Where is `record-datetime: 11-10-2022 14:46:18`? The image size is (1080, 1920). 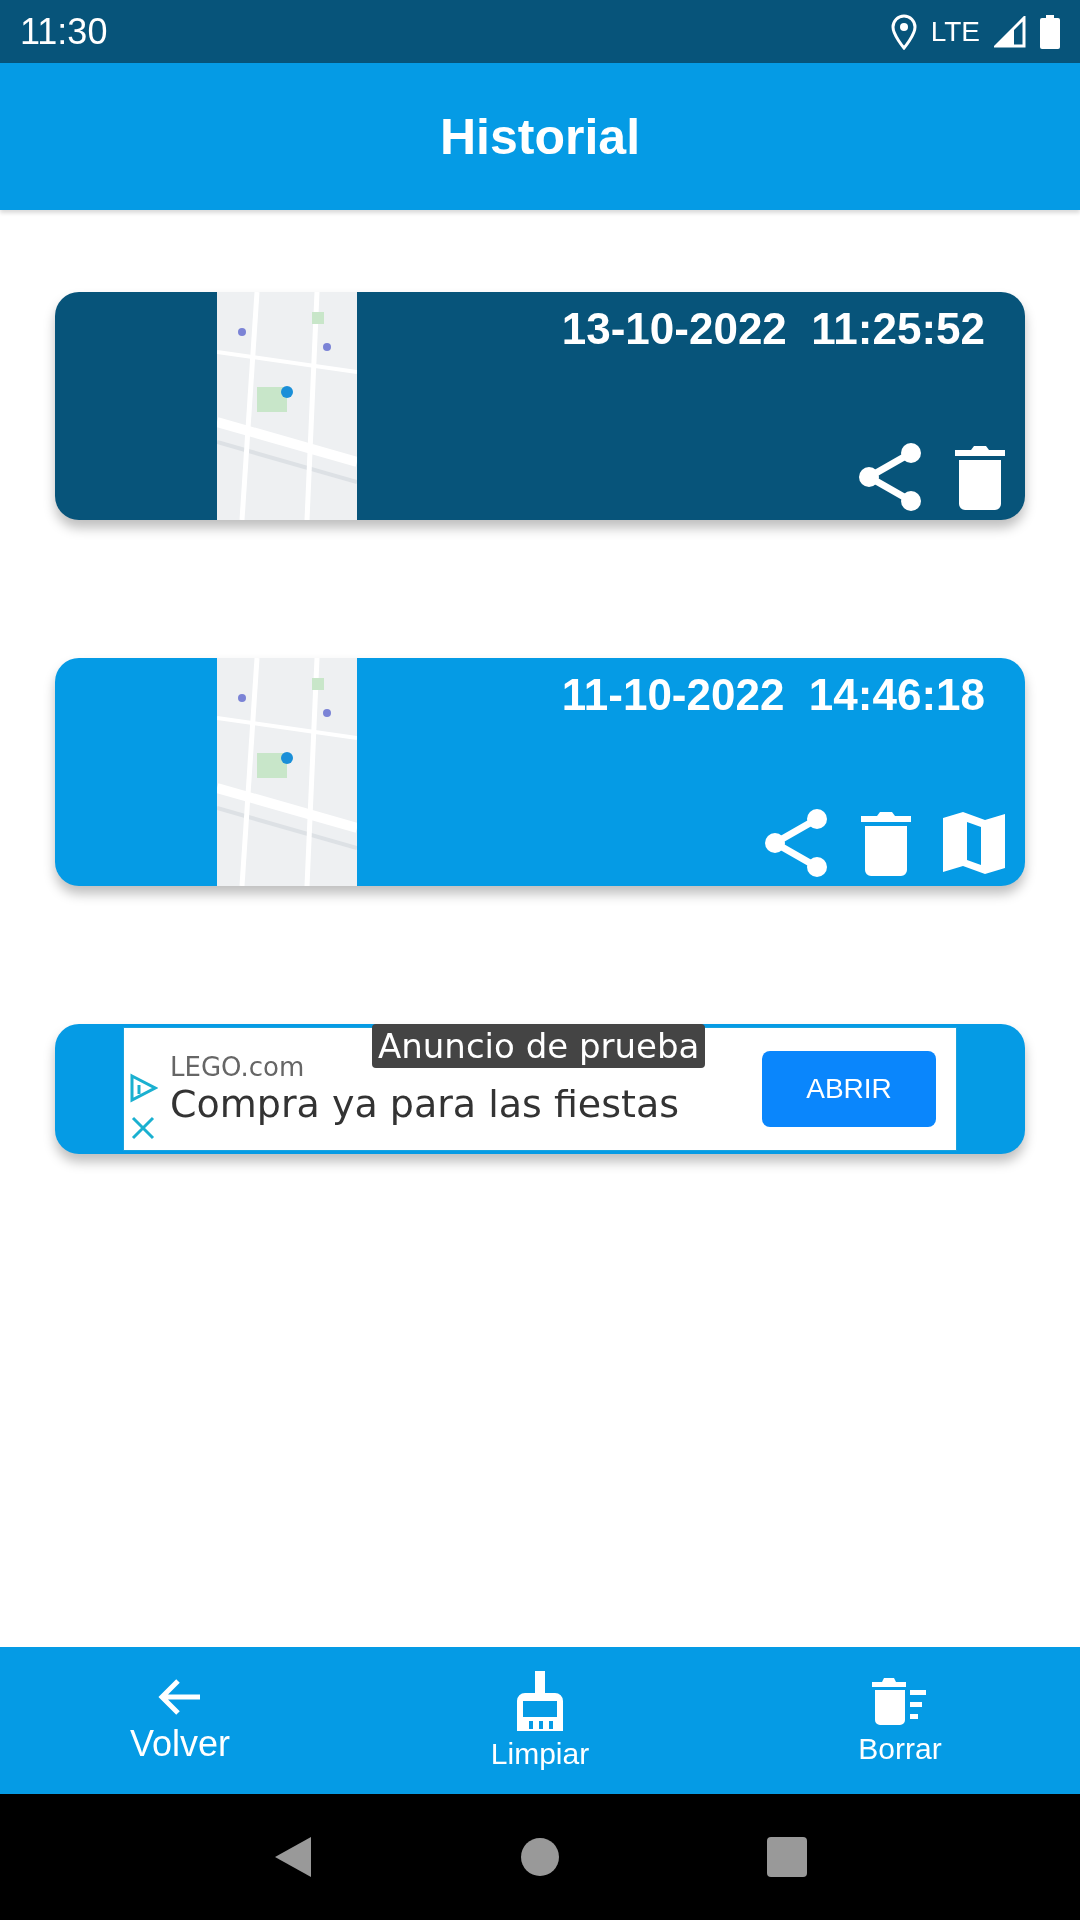 record-datetime: 11-10-2022 14:46:18 is located at coordinates (773, 695).